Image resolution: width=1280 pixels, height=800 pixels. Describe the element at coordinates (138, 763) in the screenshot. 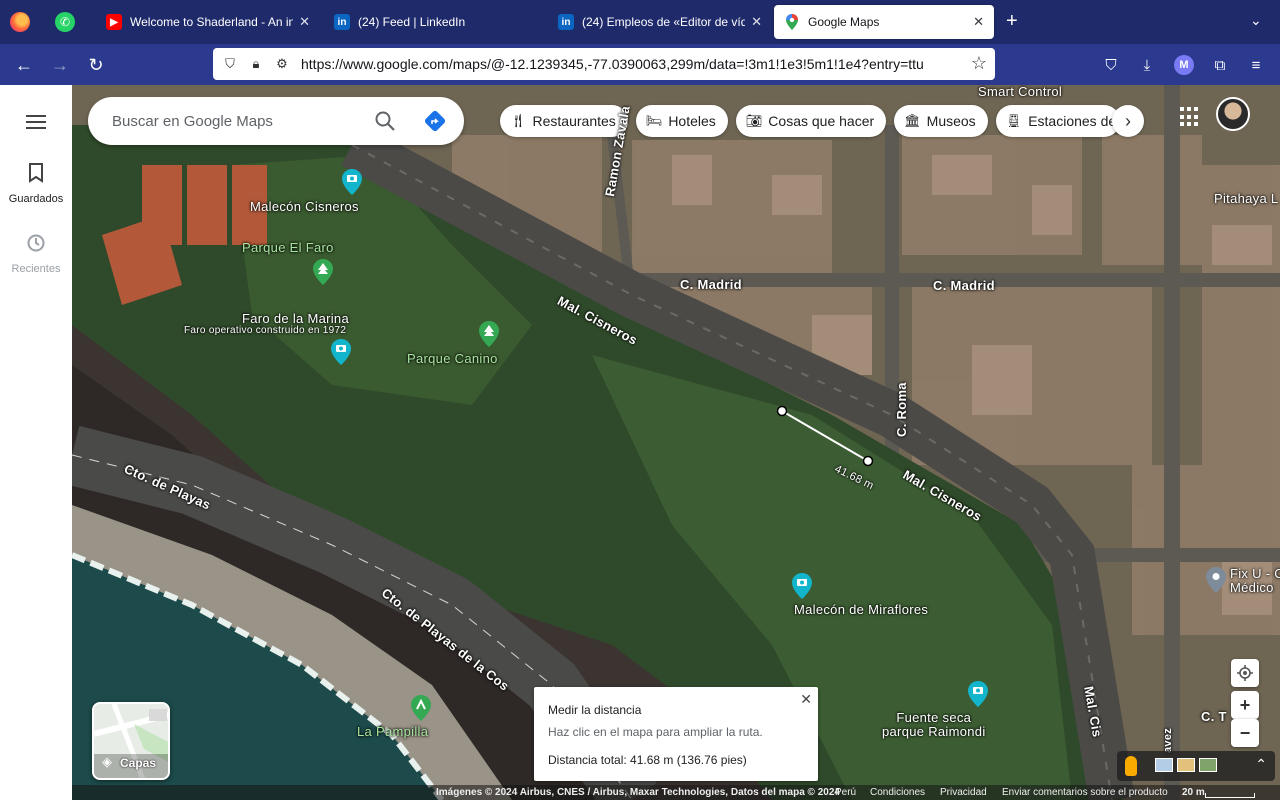

I see `layers-label: Capas` at that location.